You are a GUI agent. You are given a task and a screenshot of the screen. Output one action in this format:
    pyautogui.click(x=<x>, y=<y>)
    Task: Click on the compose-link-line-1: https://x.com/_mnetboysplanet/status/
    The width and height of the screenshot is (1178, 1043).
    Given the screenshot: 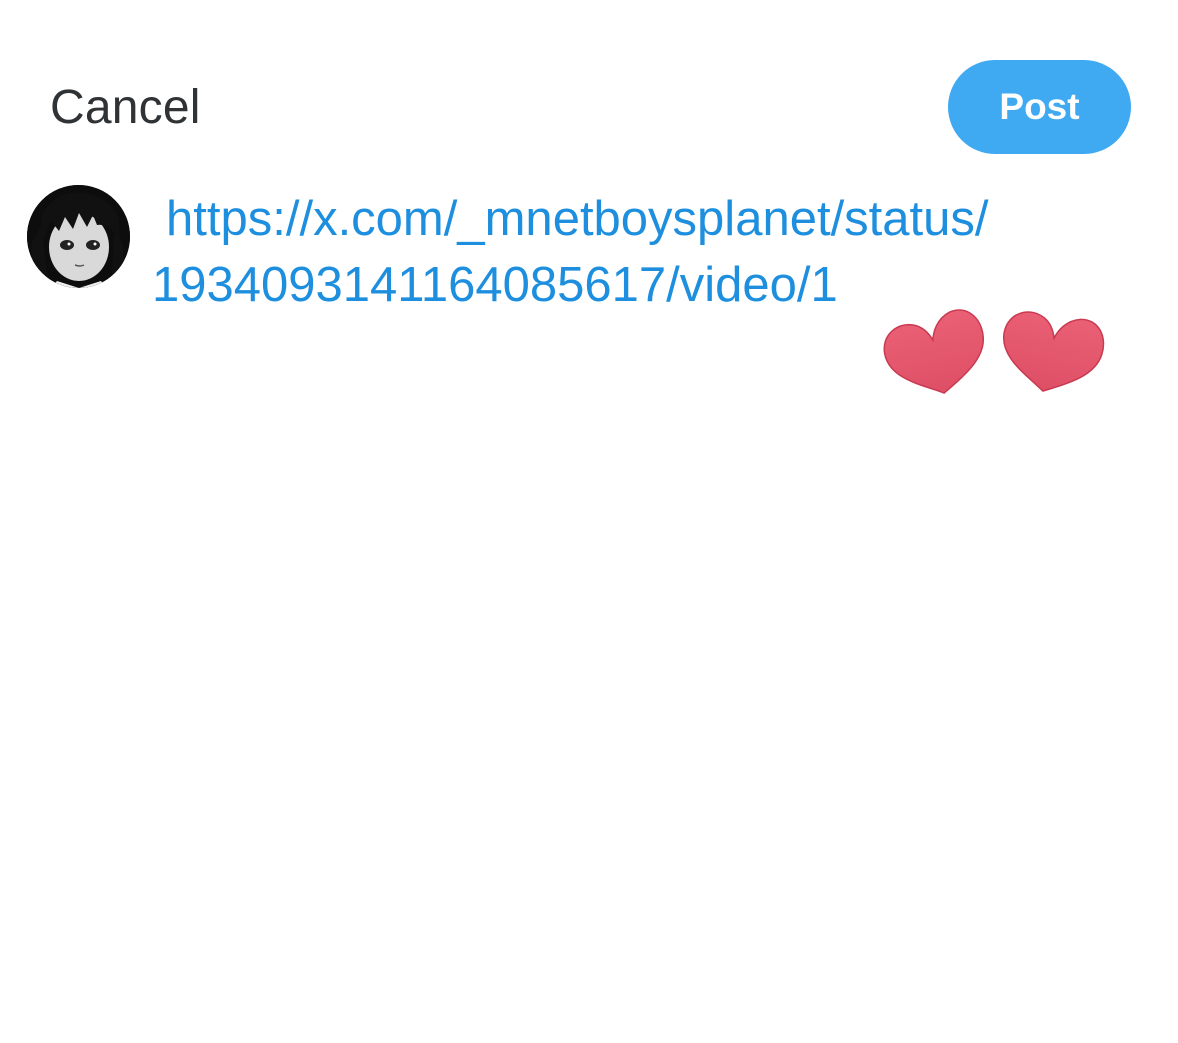 What is the action you would take?
    pyautogui.click(x=647, y=219)
    